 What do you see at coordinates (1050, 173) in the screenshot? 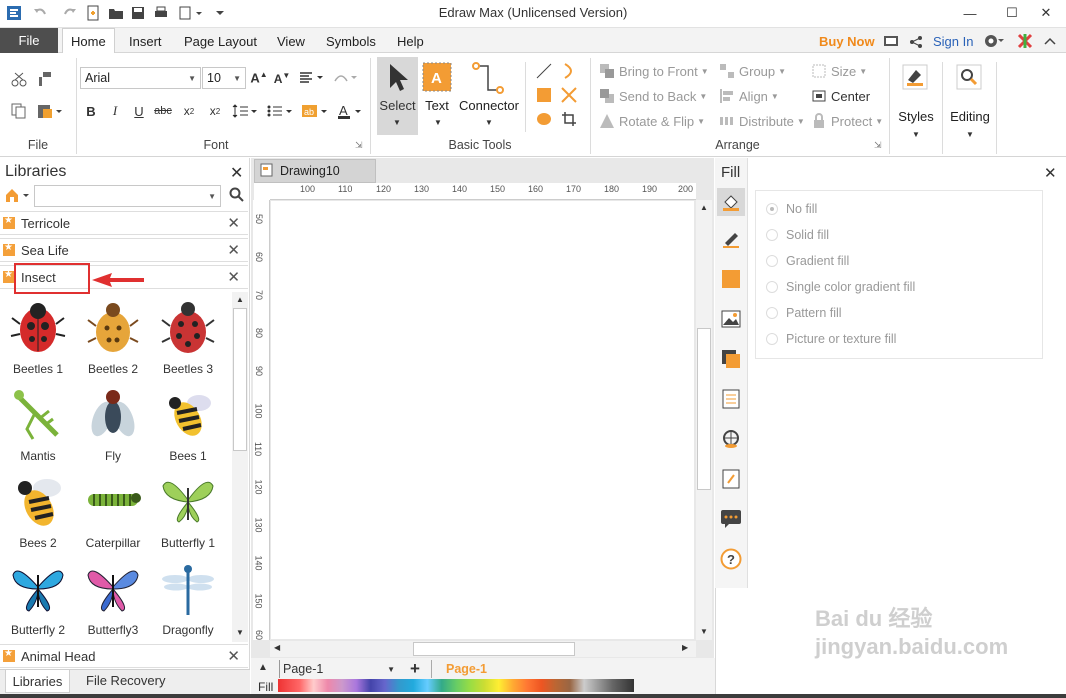
I see `close-fill-panel-button: ✕` at bounding box center [1050, 173].